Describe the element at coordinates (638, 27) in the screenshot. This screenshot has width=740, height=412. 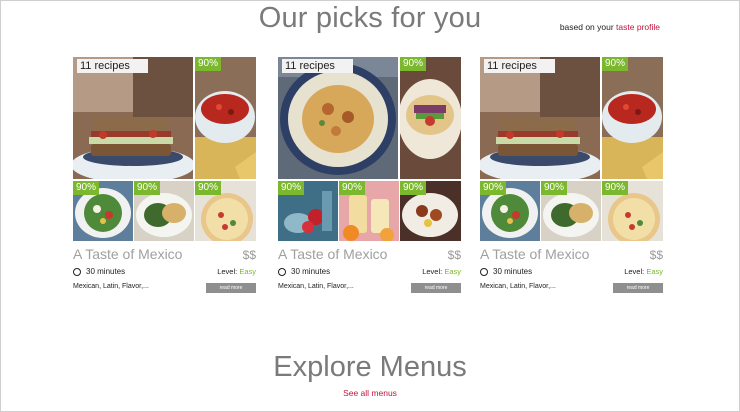
I see `taste-profile-link: taste profile` at that location.